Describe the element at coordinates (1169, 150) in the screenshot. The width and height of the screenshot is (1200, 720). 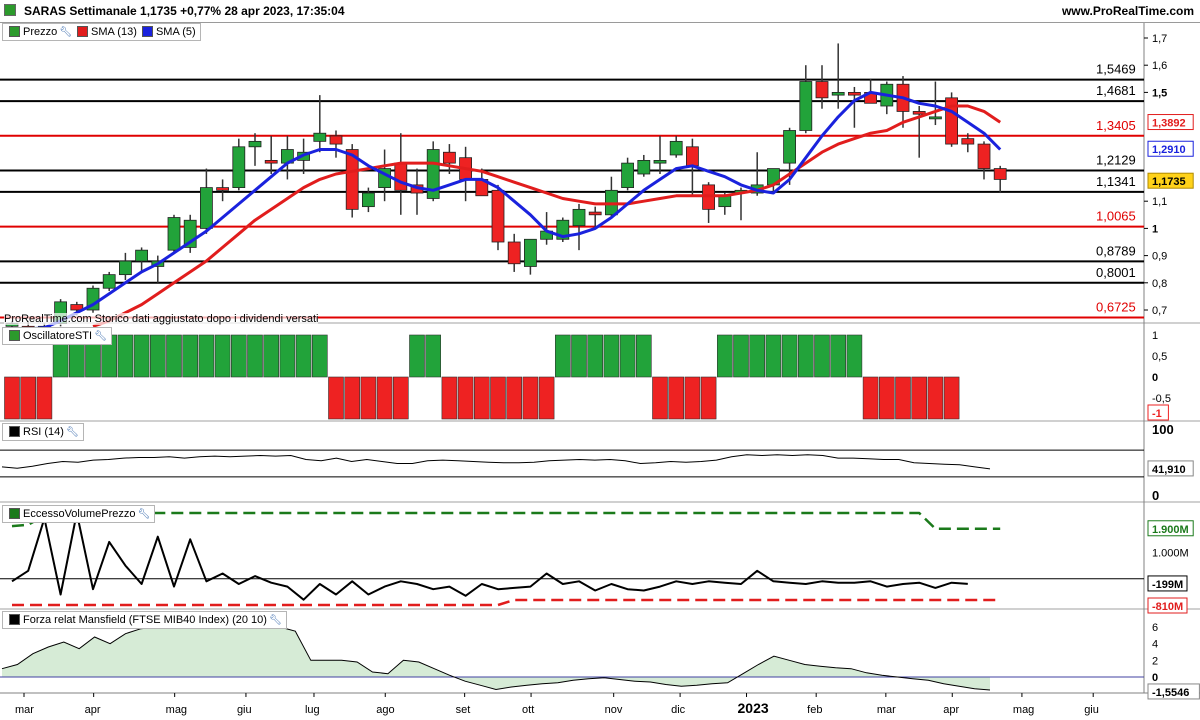
I see `sma5-last-badge: 1,2910` at that location.